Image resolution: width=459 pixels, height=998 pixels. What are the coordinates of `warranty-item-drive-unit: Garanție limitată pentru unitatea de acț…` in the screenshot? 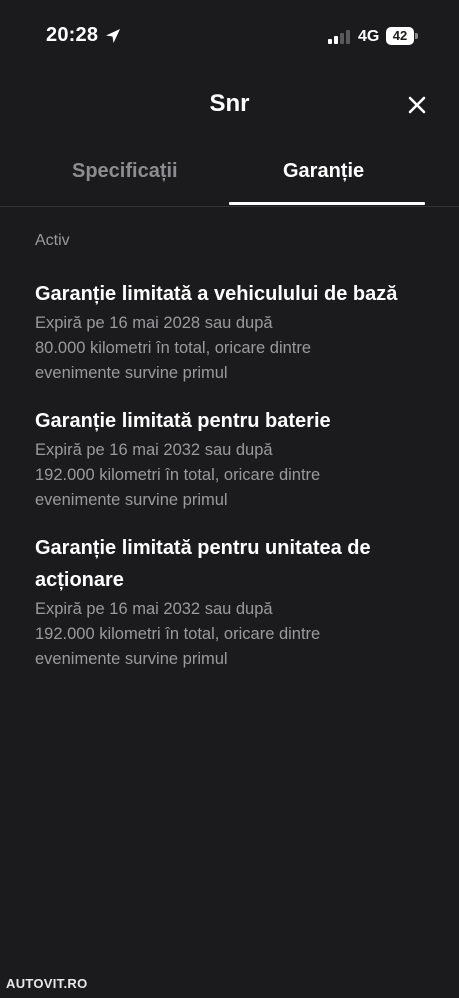 It's located at (235, 602).